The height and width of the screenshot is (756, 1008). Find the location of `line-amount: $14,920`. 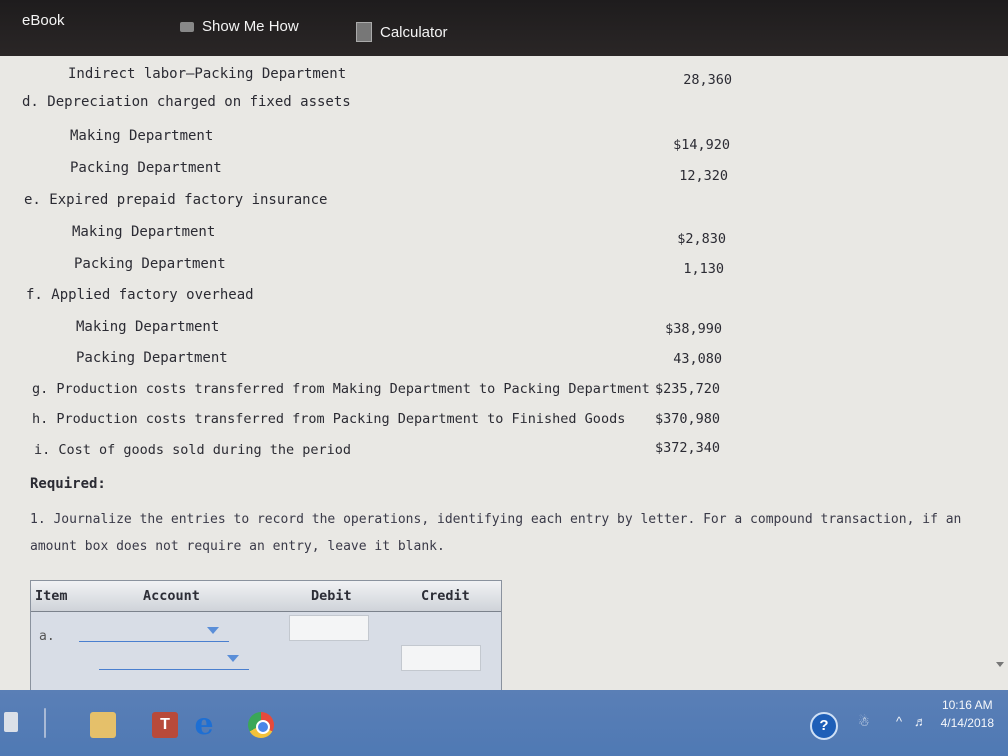

line-amount: $14,920 is located at coordinates (701, 145).